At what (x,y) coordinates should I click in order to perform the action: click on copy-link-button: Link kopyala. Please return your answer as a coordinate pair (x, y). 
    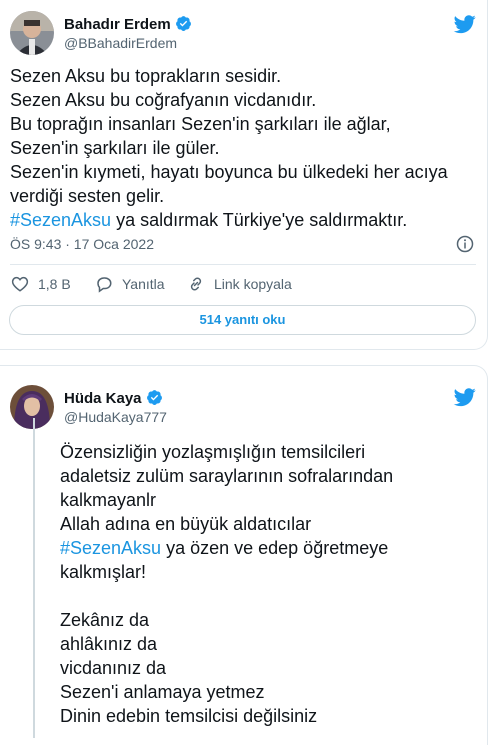
    Looking at the image, I should click on (239, 284).